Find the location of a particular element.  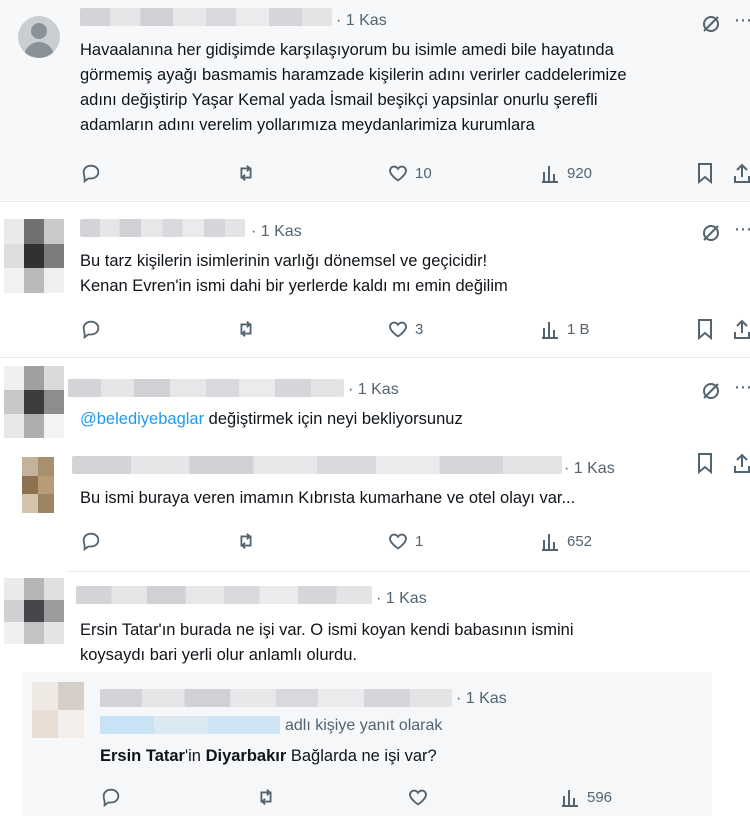

view-count: 1 B is located at coordinates (578, 329).